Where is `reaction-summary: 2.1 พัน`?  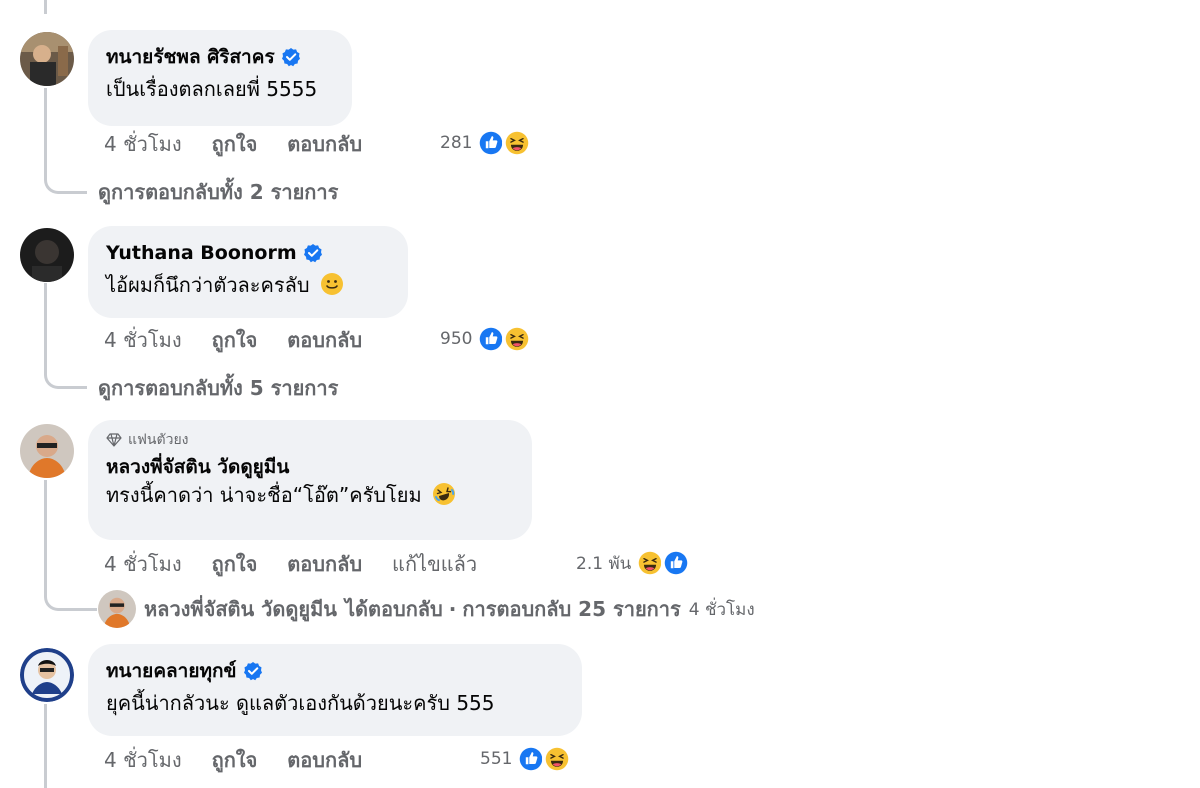 reaction-summary: 2.1 พัน is located at coordinates (634, 563).